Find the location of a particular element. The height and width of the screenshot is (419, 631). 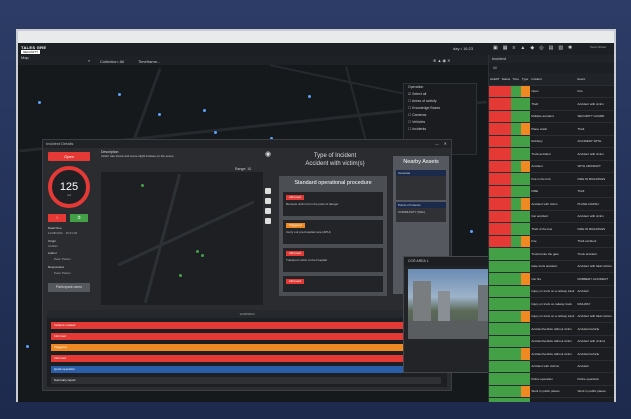

layer-item: ☐ Vehicles is located at coordinates (440, 122).